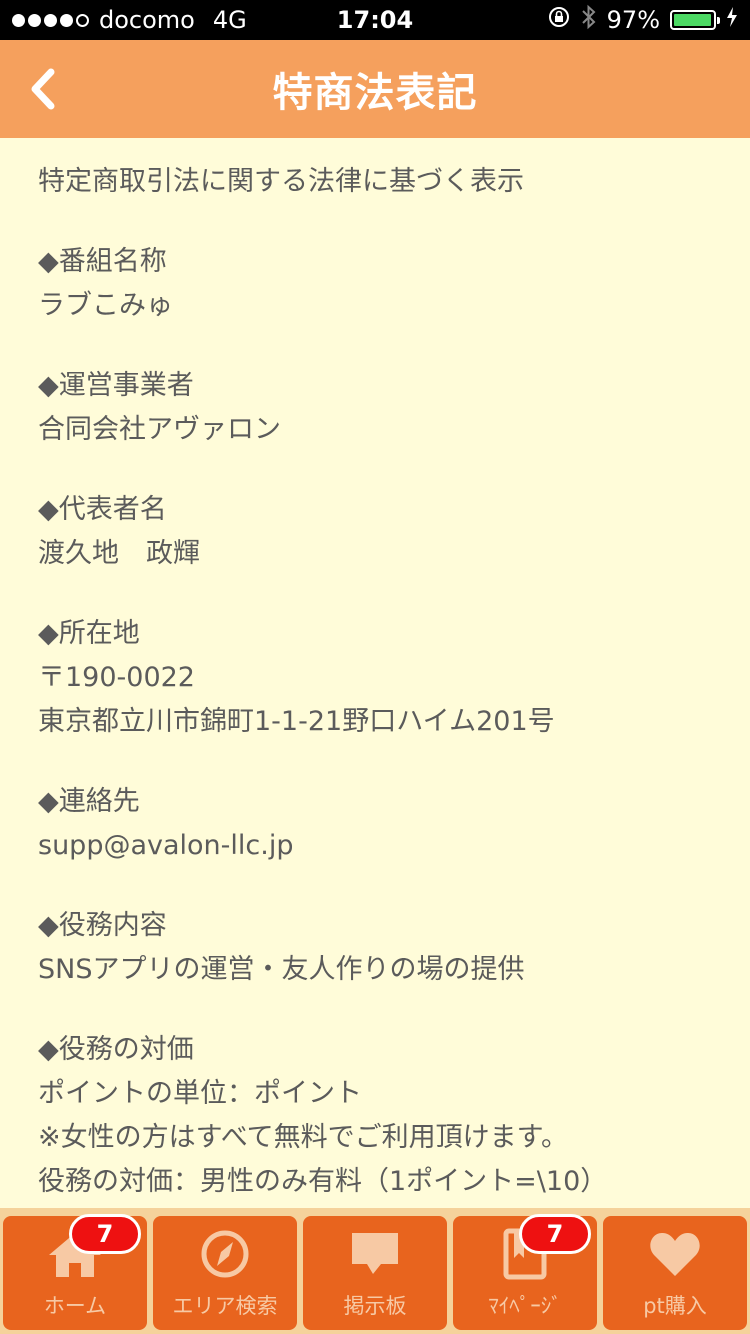  What do you see at coordinates (375, 20) in the screenshot?
I see `status-bar: docomo 4G 17:04 97%` at bounding box center [375, 20].